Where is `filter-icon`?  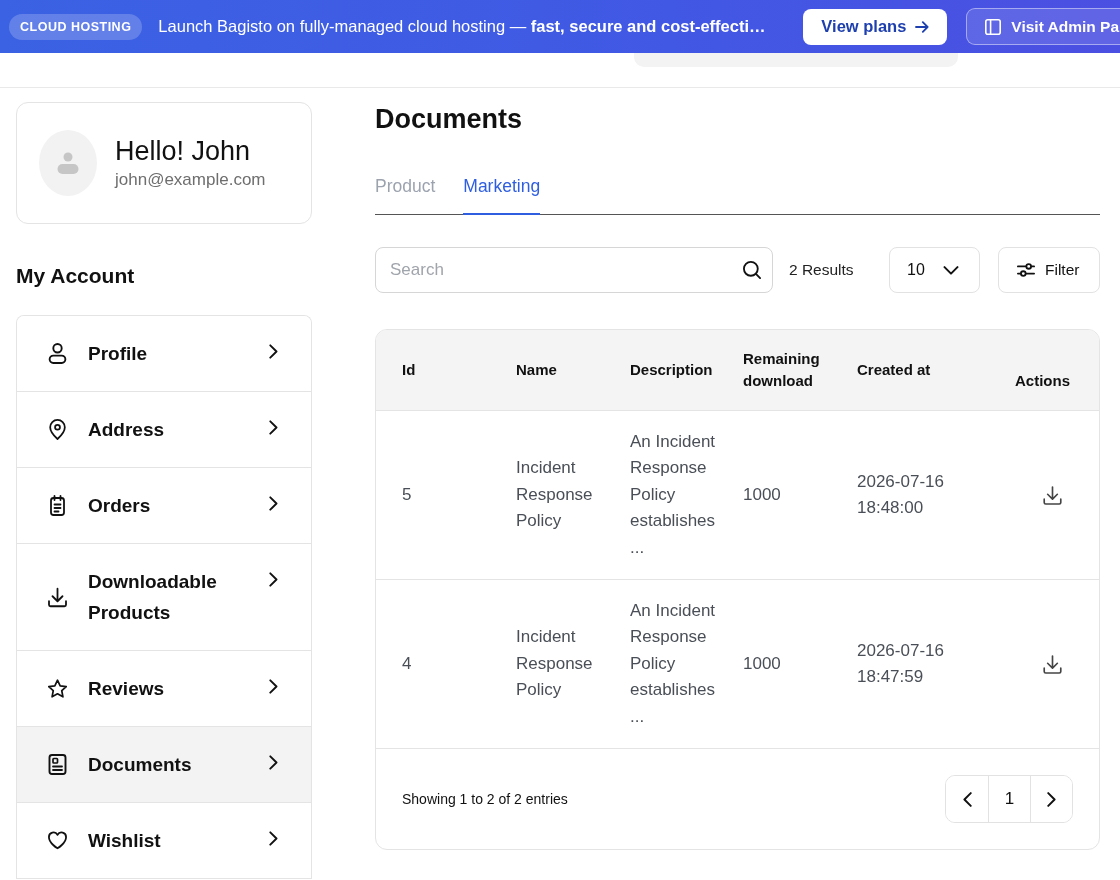
filter-icon is located at coordinates (1026, 270).